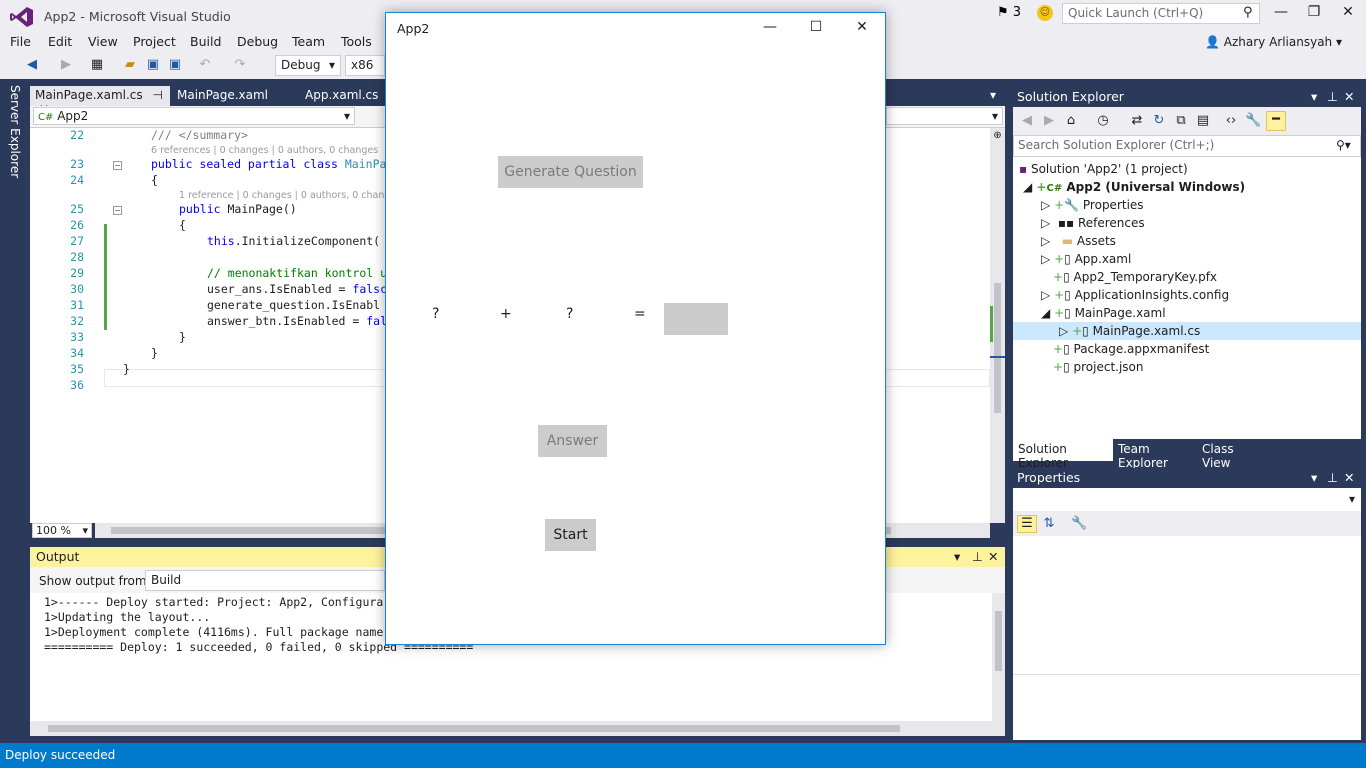 This screenshot has width=1366, height=768. I want to click on tree-node-appxmanifest: +▯ Package.appxmanifest, so click(1131, 349).